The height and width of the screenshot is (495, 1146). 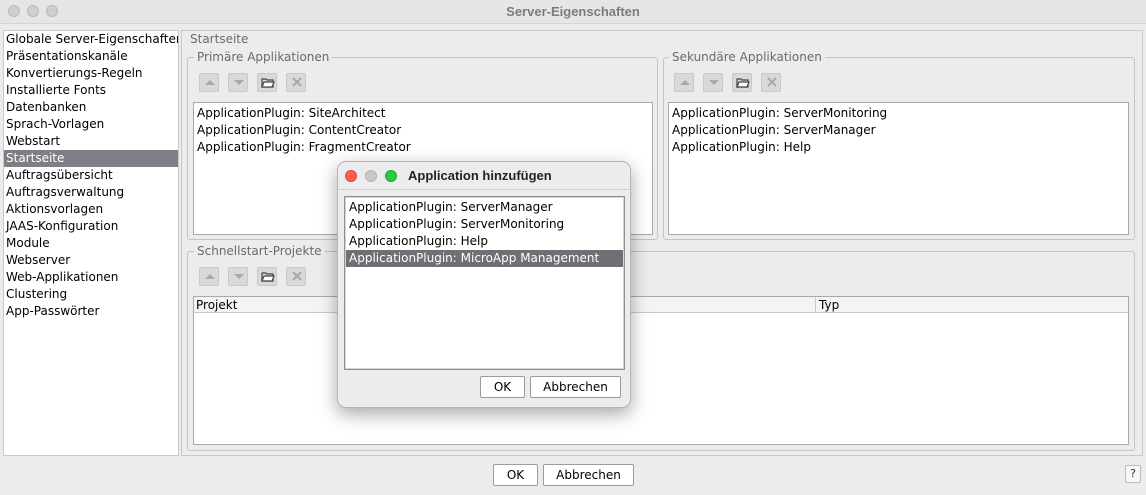 I want to click on secondary-remove-button, so click(x=771, y=82).